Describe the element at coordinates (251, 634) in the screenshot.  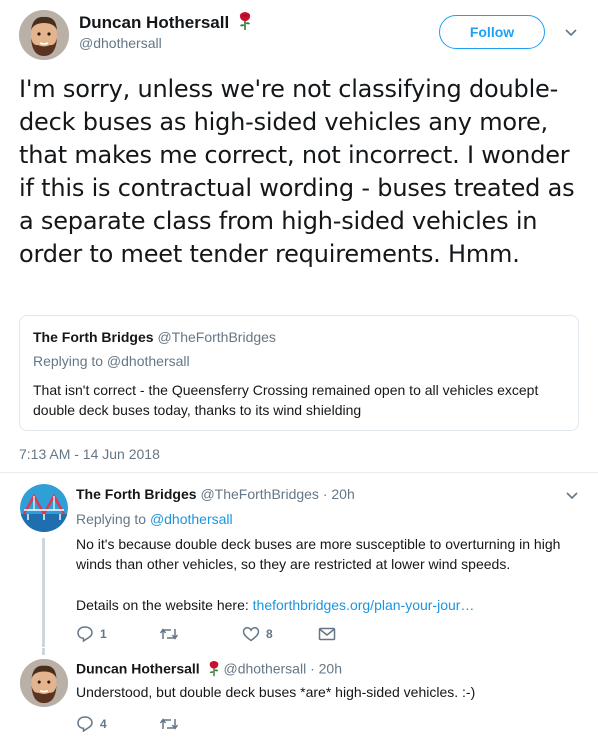
I see `heart-icon` at that location.